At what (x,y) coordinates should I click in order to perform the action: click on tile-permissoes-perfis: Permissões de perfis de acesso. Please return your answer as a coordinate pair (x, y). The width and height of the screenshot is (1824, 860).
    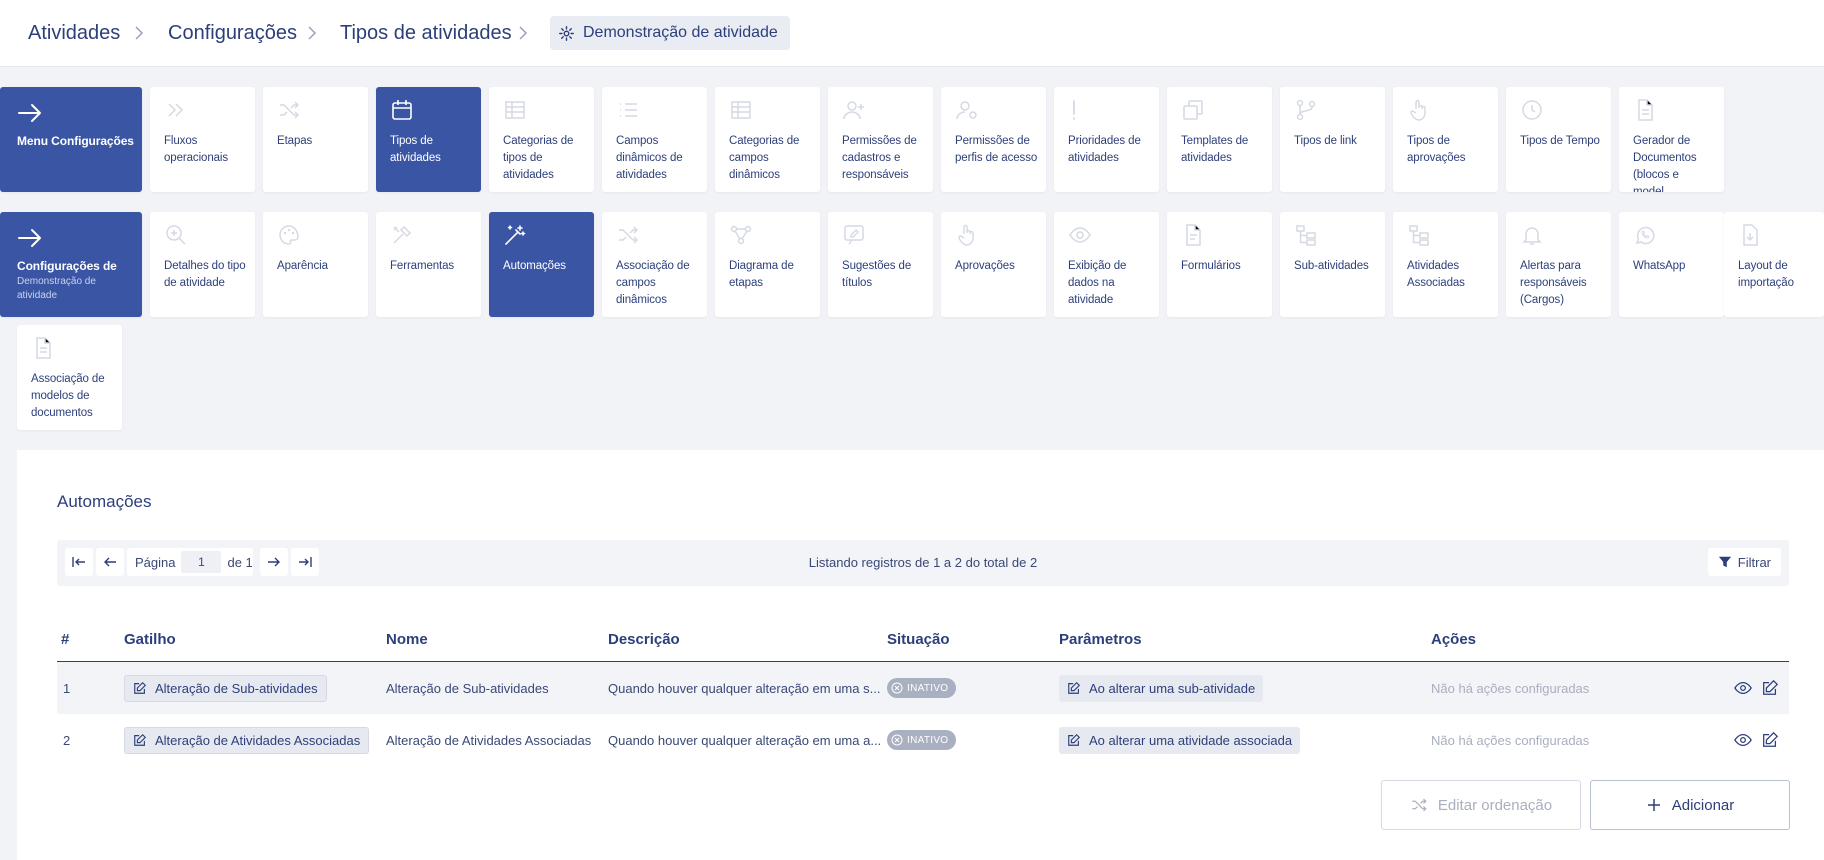
    Looking at the image, I should click on (993, 139).